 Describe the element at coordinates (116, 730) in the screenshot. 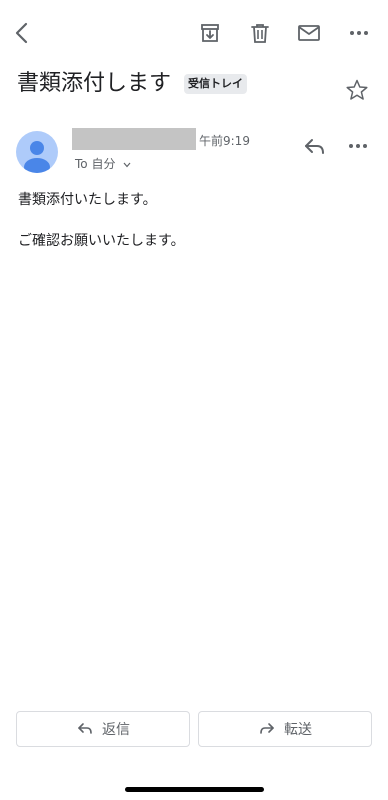

I see `reply-label: 返信` at that location.